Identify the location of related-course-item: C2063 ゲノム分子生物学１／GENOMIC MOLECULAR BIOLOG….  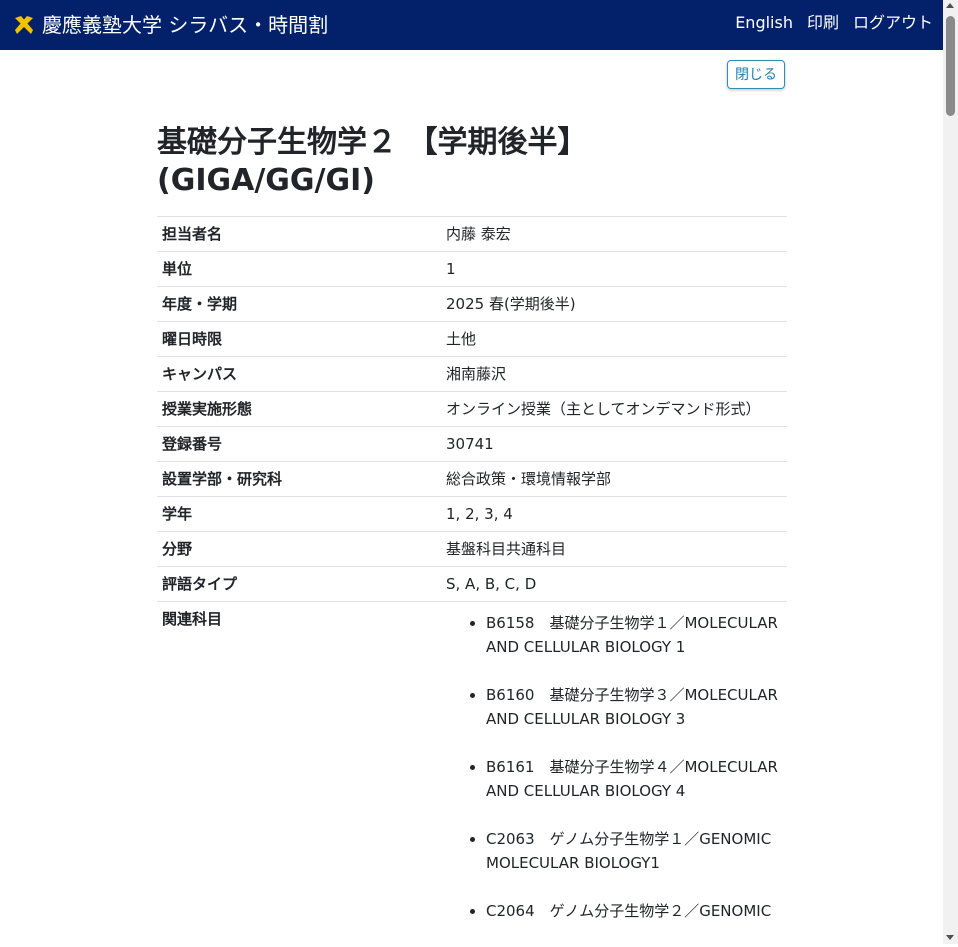
(634, 851).